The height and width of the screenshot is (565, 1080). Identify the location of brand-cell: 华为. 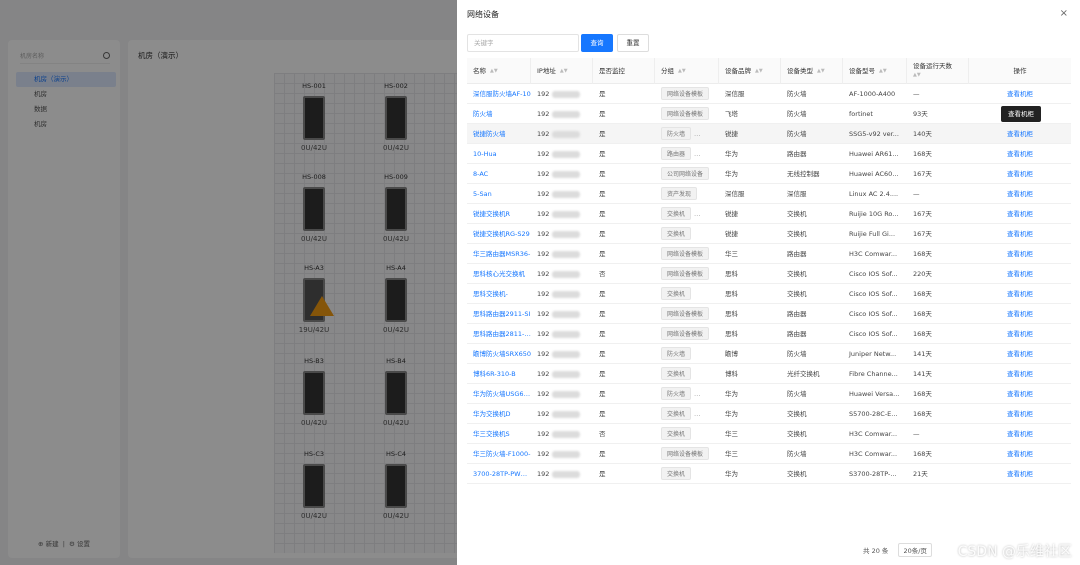
(731, 154).